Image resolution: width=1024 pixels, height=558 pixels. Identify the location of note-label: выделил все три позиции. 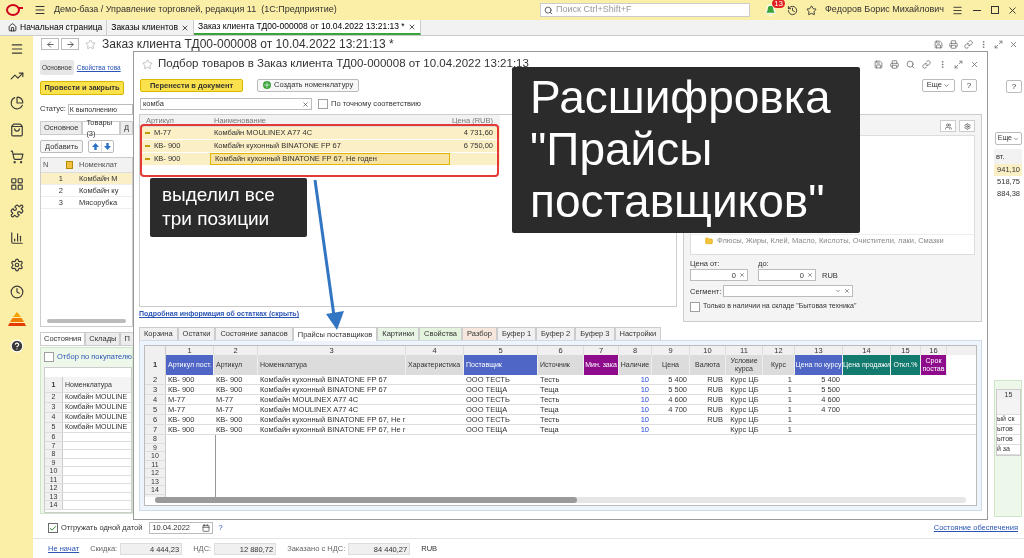
(228, 207).